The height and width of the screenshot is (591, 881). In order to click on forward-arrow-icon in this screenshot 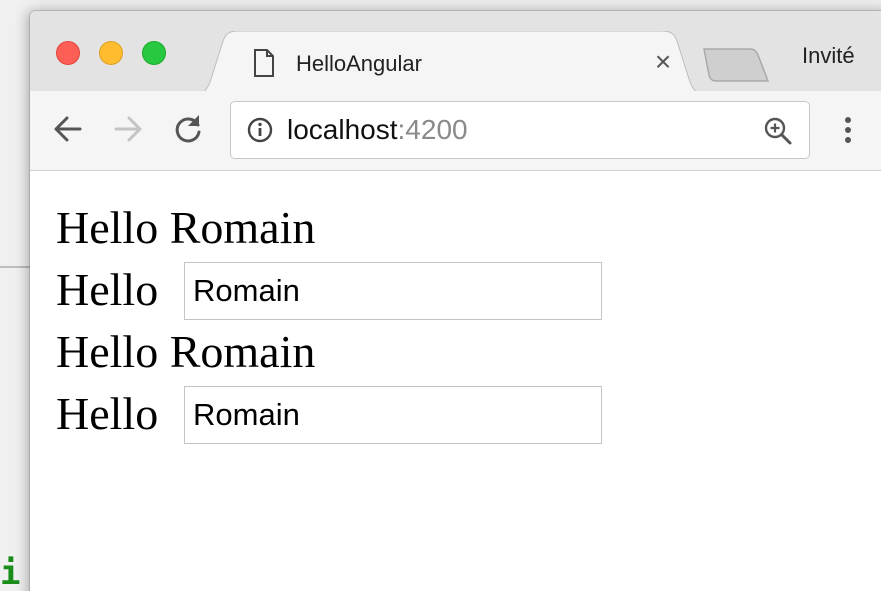, I will do `click(128, 129)`.